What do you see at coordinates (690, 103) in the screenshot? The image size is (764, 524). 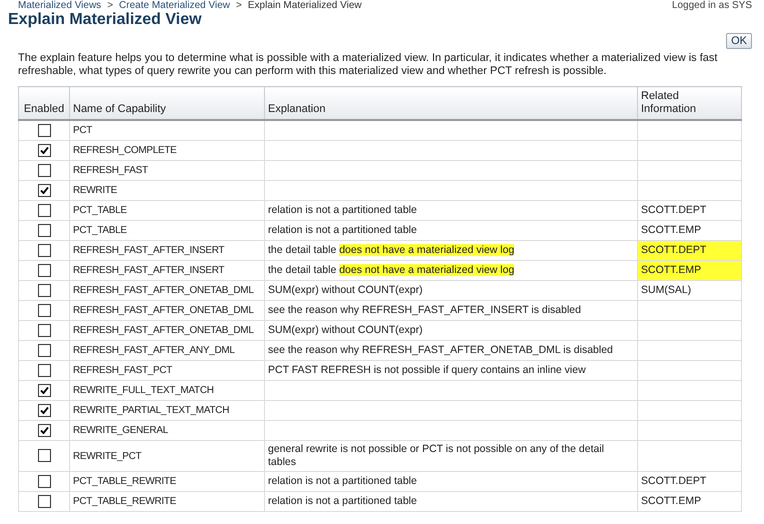 I see `column-header: Related Information` at bounding box center [690, 103].